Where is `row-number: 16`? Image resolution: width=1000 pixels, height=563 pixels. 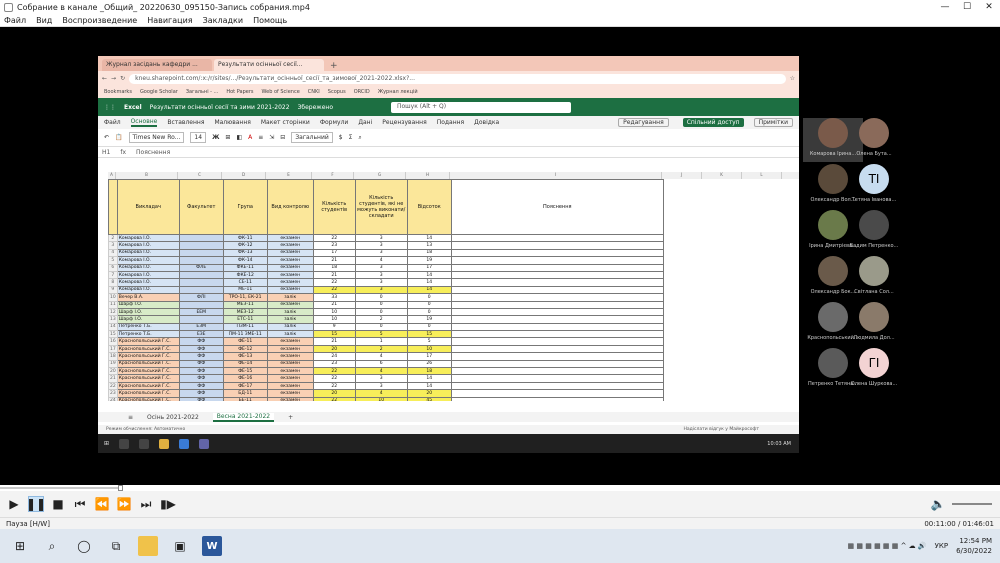 row-number: 16 is located at coordinates (113, 341).